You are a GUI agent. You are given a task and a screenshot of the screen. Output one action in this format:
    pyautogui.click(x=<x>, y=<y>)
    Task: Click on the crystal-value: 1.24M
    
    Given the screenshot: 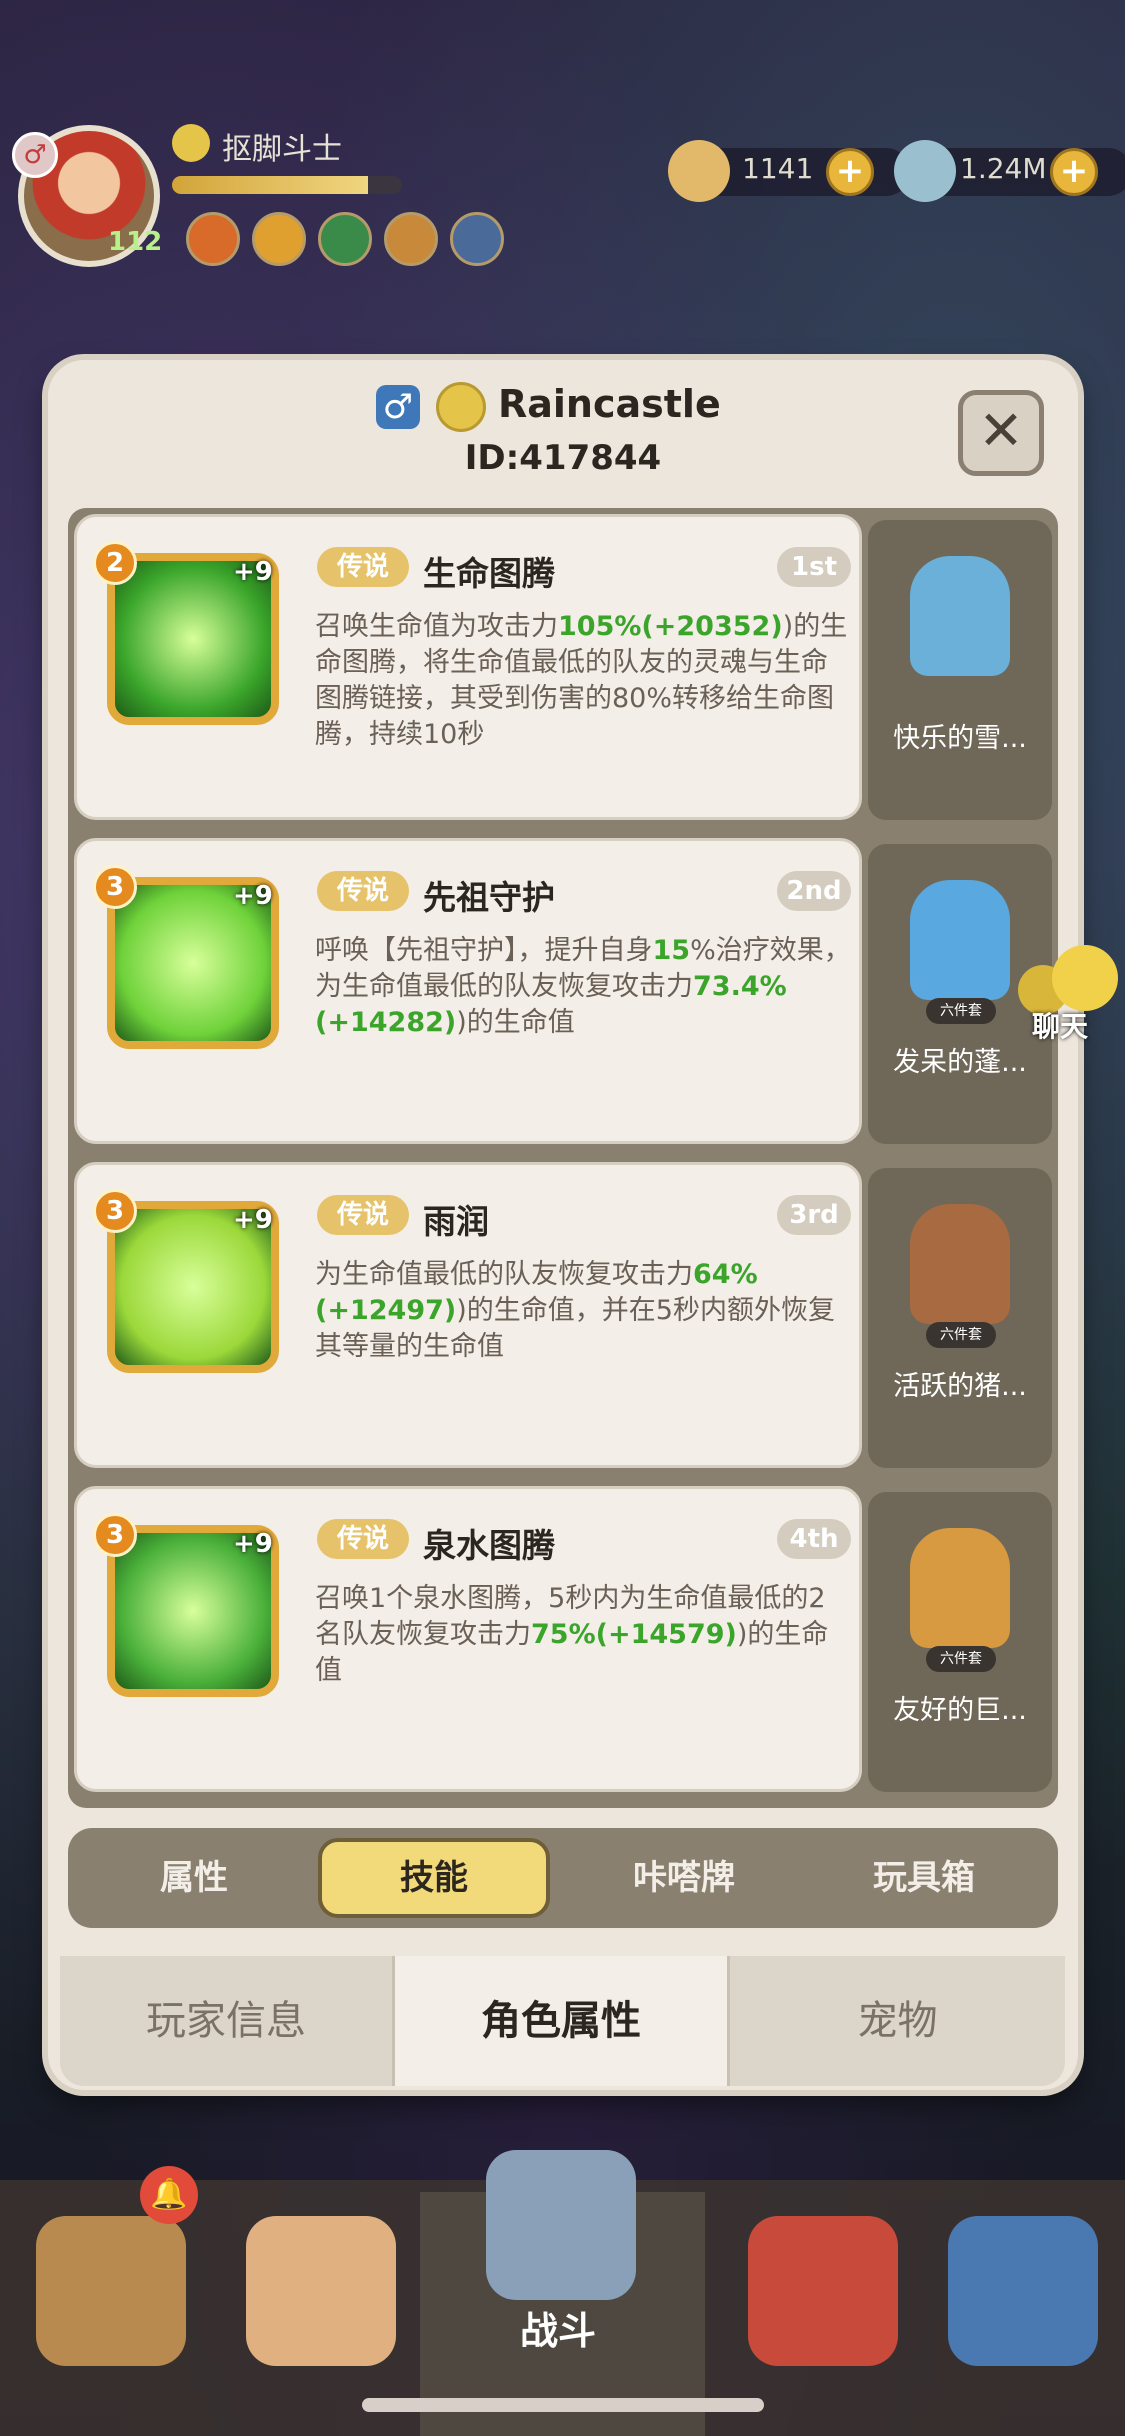 What is the action you would take?
    pyautogui.click(x=1003, y=168)
    